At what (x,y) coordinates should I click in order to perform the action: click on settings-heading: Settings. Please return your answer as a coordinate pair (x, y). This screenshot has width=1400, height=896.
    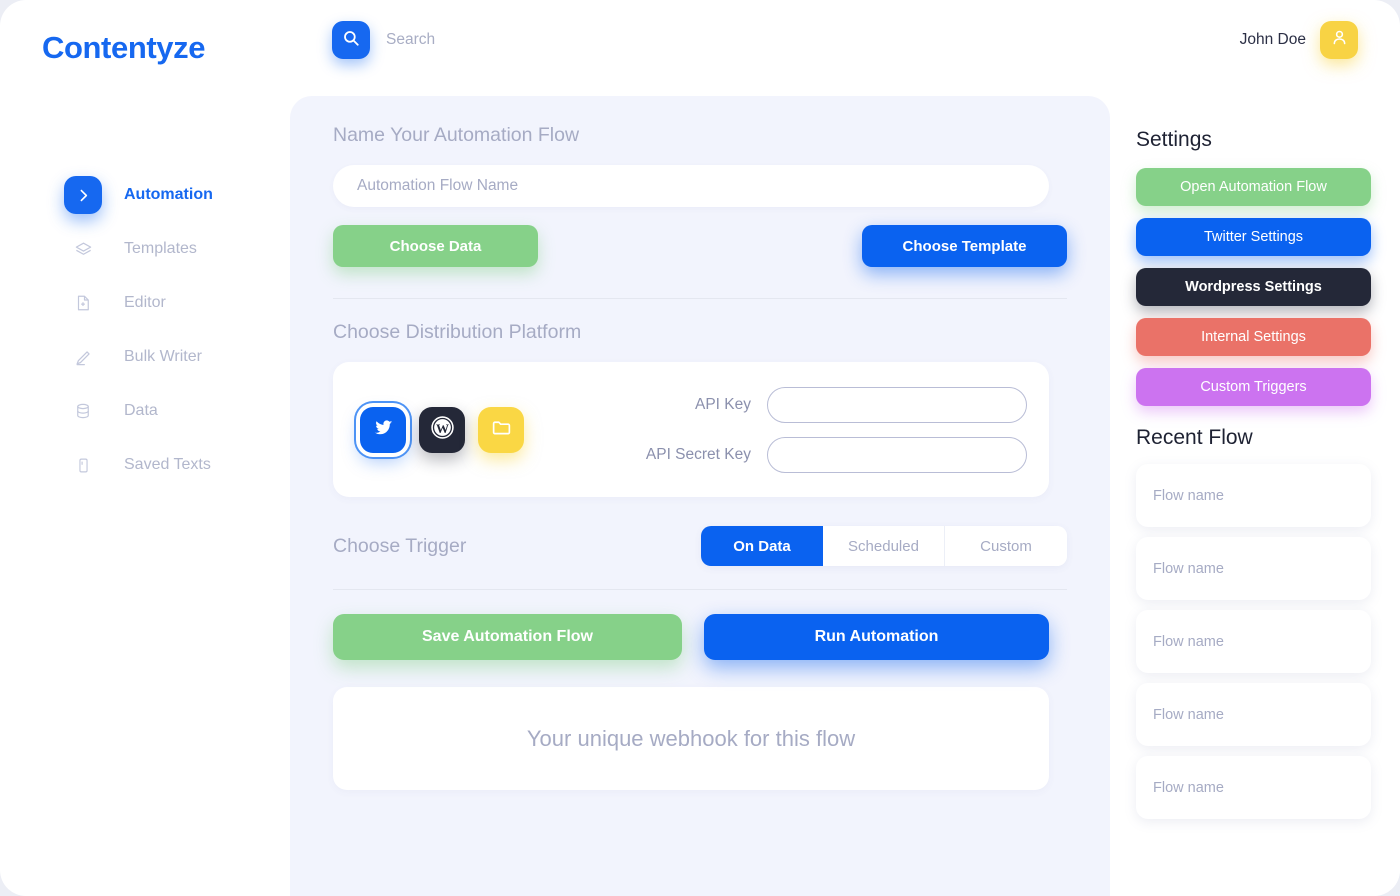
    Looking at the image, I should click on (1174, 139).